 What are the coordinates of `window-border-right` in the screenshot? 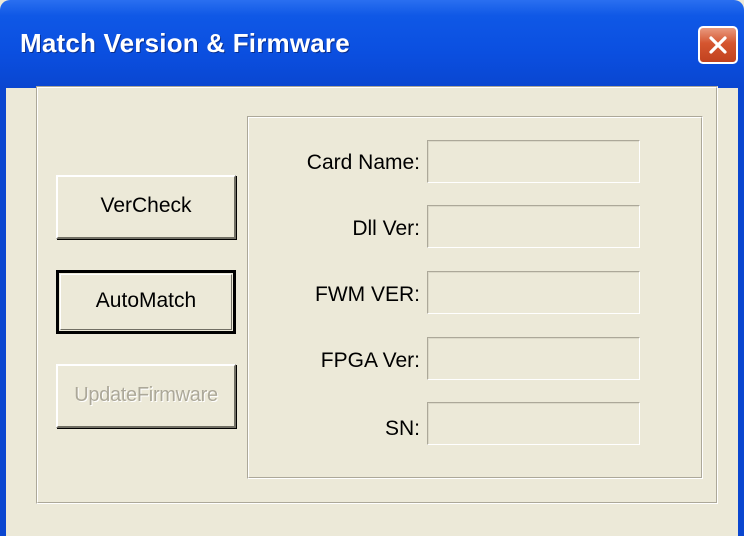 It's located at (741, 312).